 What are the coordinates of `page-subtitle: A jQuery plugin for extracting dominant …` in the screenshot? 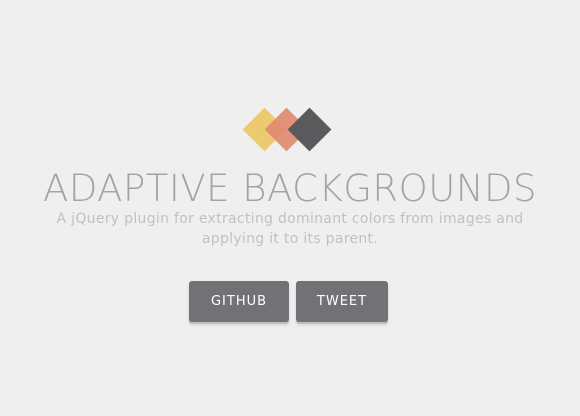 It's located at (290, 229).